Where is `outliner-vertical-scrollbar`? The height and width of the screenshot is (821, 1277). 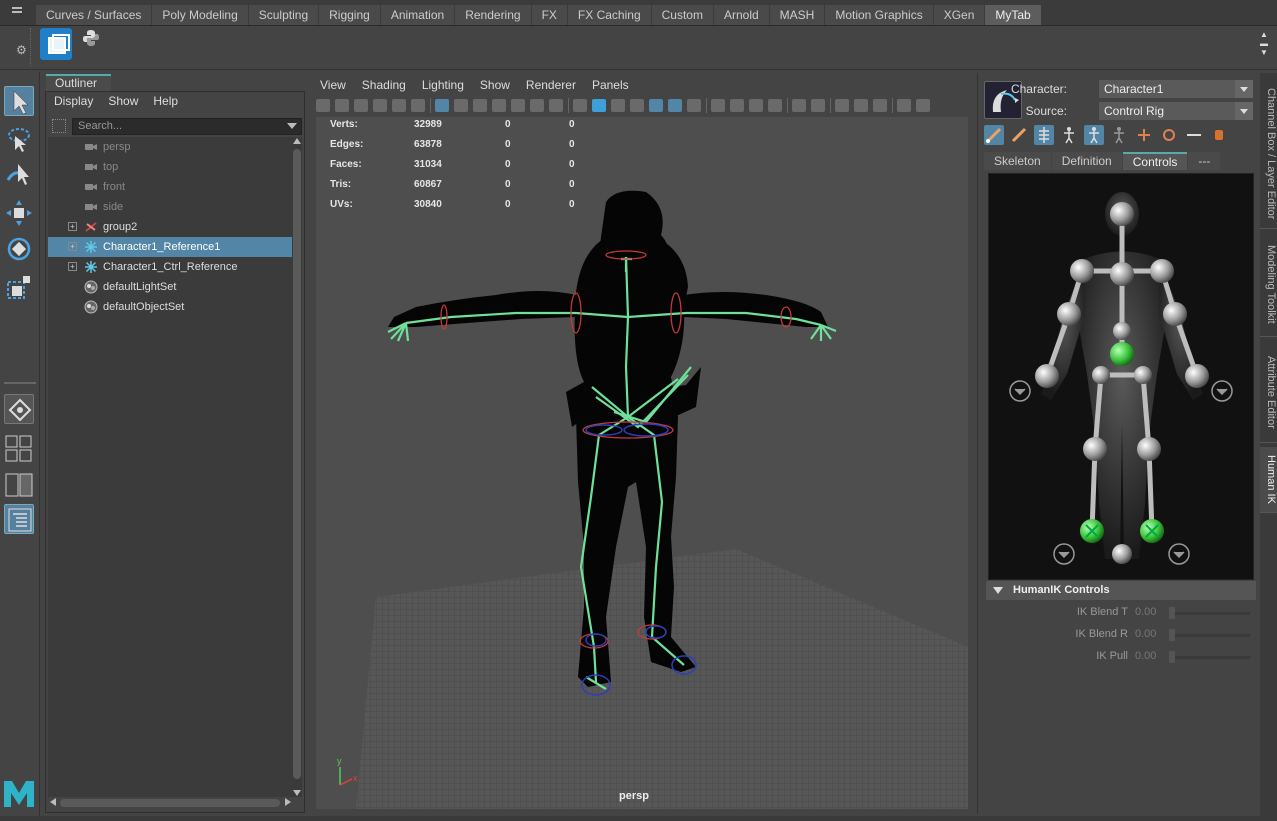 outliner-vertical-scrollbar is located at coordinates (297, 467).